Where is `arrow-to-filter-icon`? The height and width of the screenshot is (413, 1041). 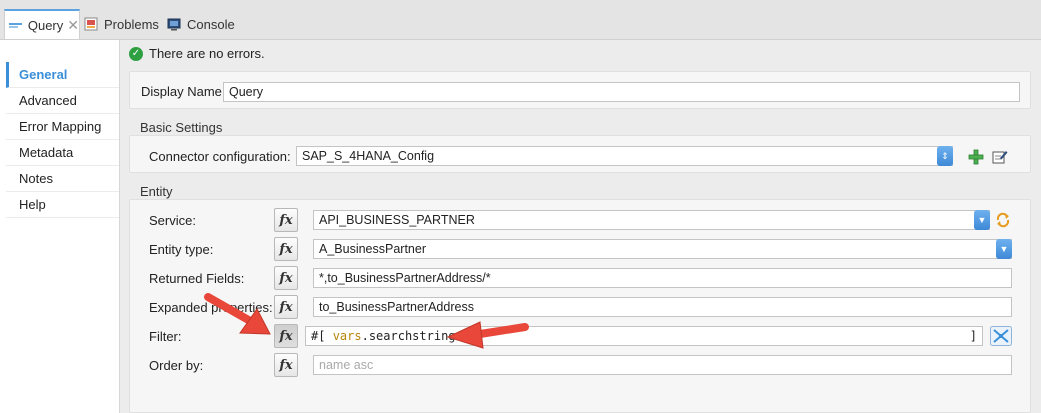
arrow-to-filter-icon is located at coordinates (487, 335).